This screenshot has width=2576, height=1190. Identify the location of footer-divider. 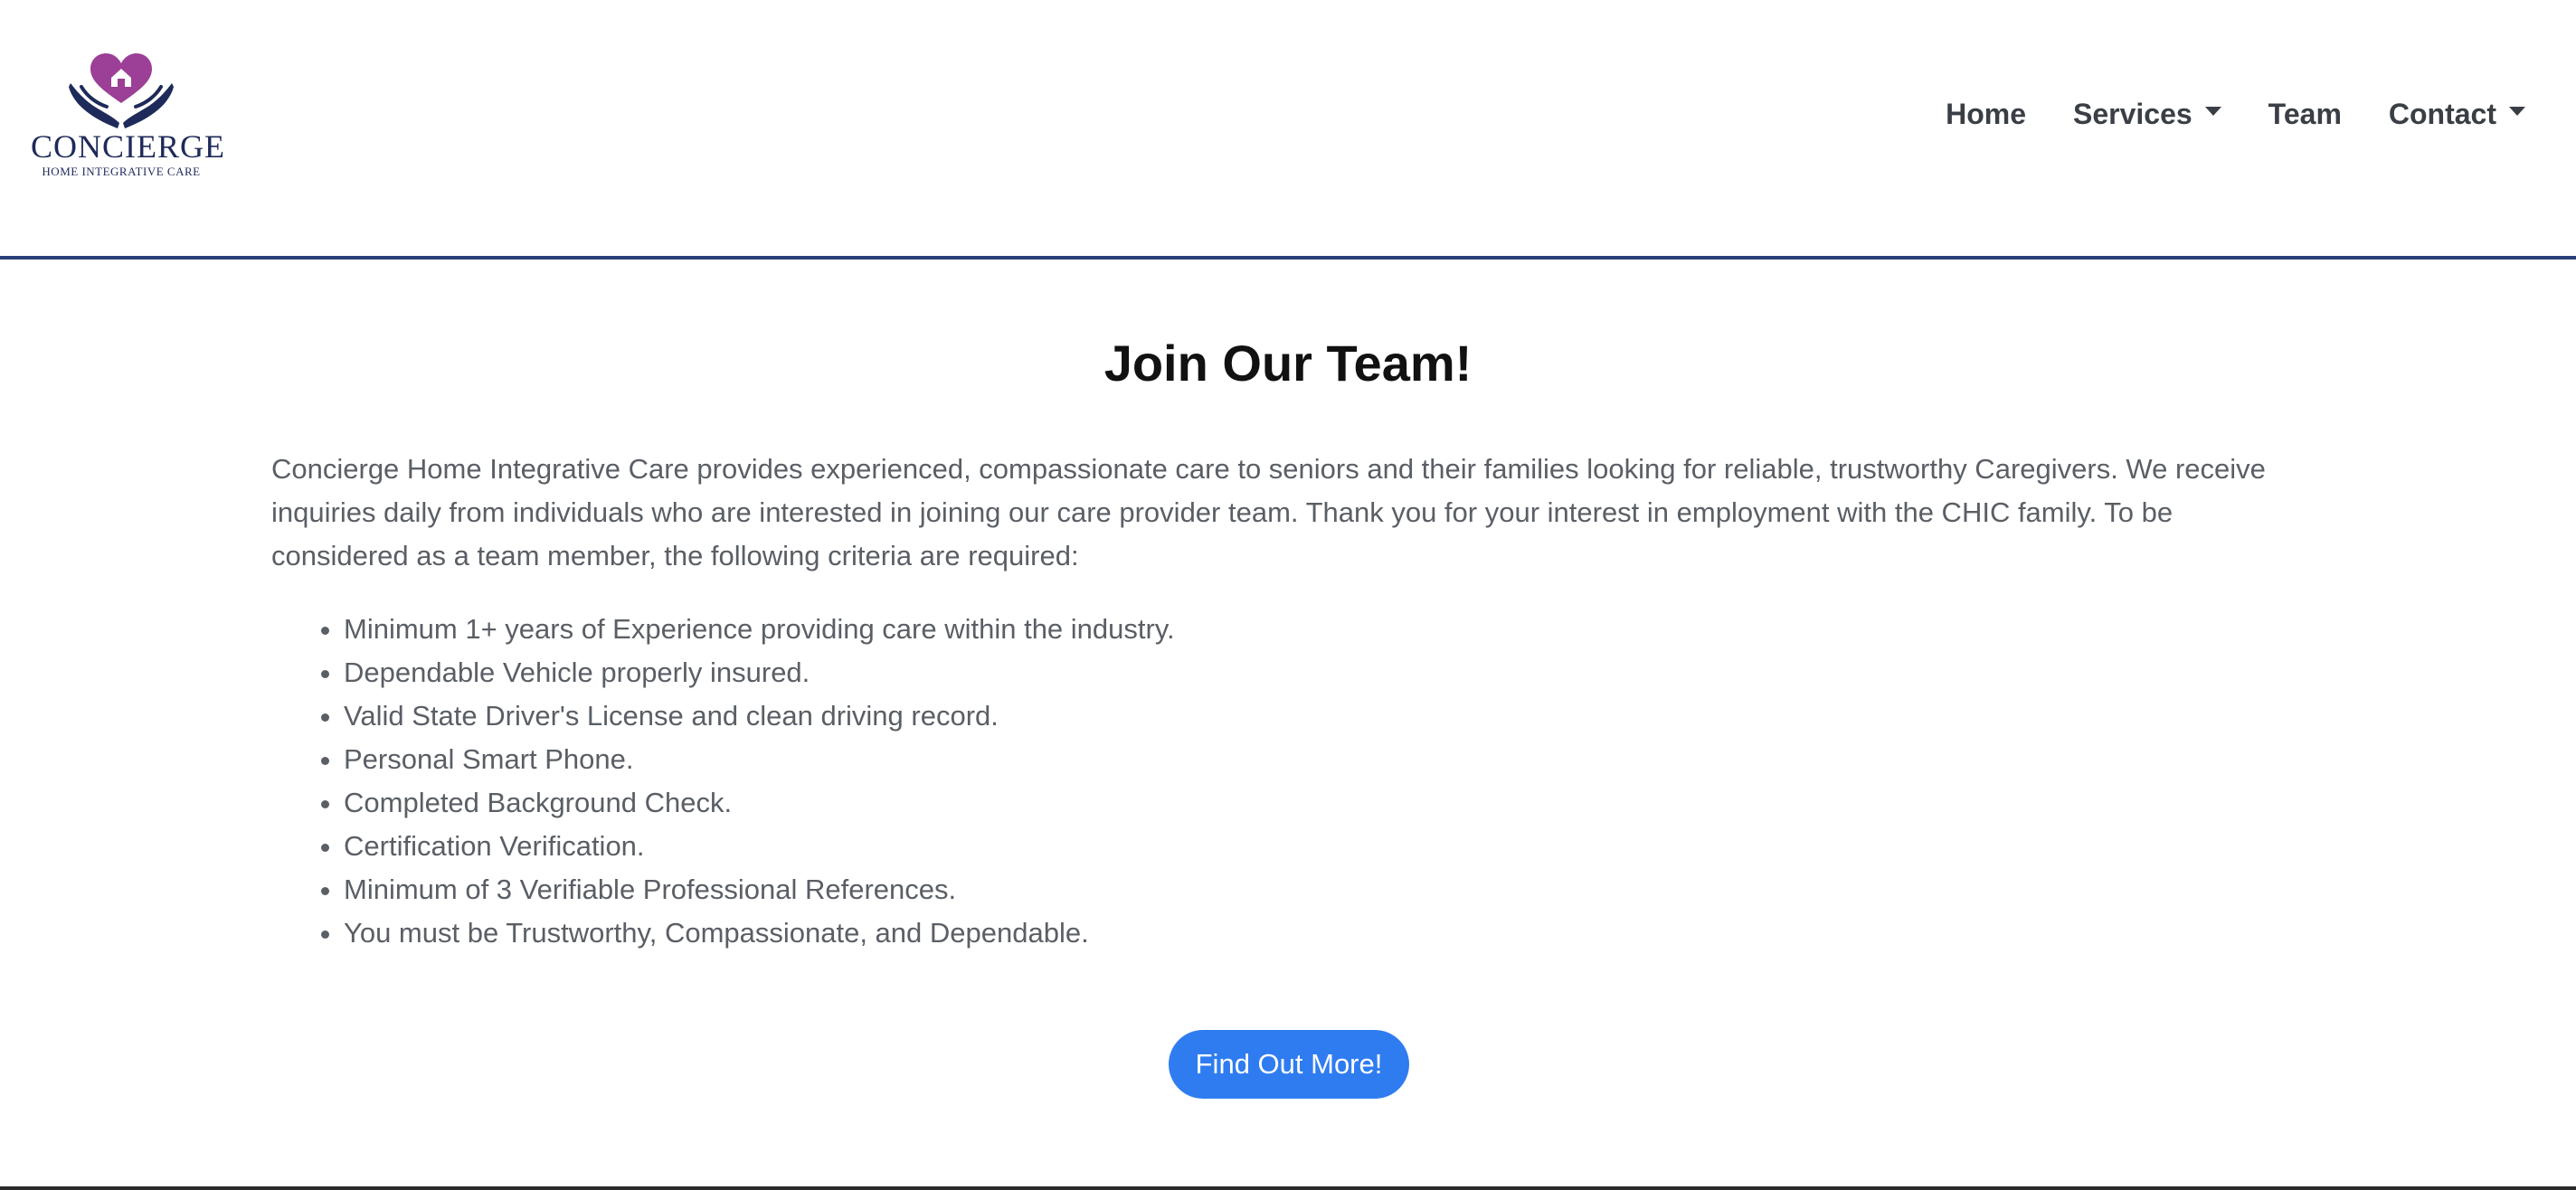
(1288, 1188).